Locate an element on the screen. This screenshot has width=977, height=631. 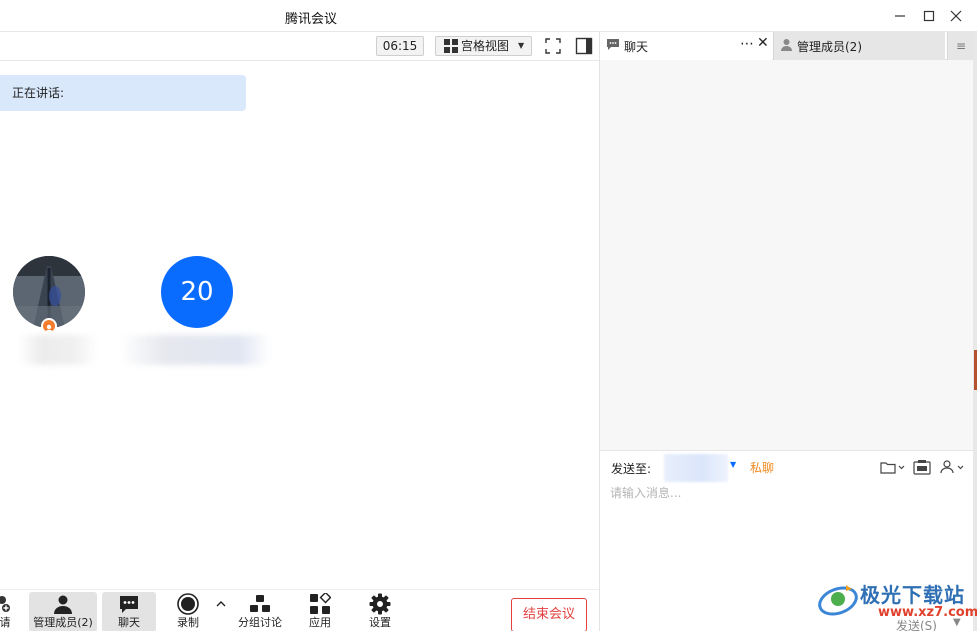
file-icon is located at coordinates (893, 467).